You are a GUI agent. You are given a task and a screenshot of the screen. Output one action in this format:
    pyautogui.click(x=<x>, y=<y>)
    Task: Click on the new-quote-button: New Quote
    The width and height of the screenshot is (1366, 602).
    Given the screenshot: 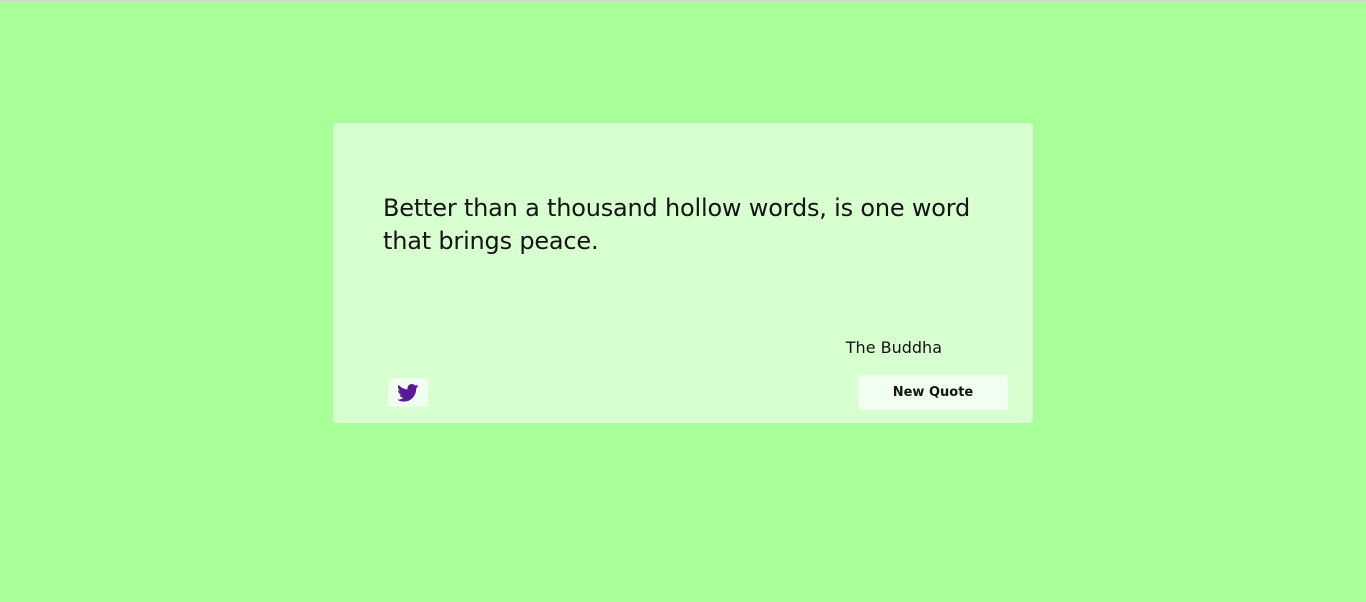 What is the action you would take?
    pyautogui.click(x=933, y=392)
    